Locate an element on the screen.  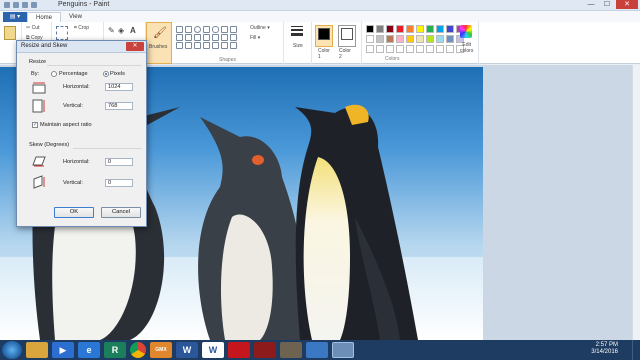
minimize-button: — is located at coordinates (591, 4).